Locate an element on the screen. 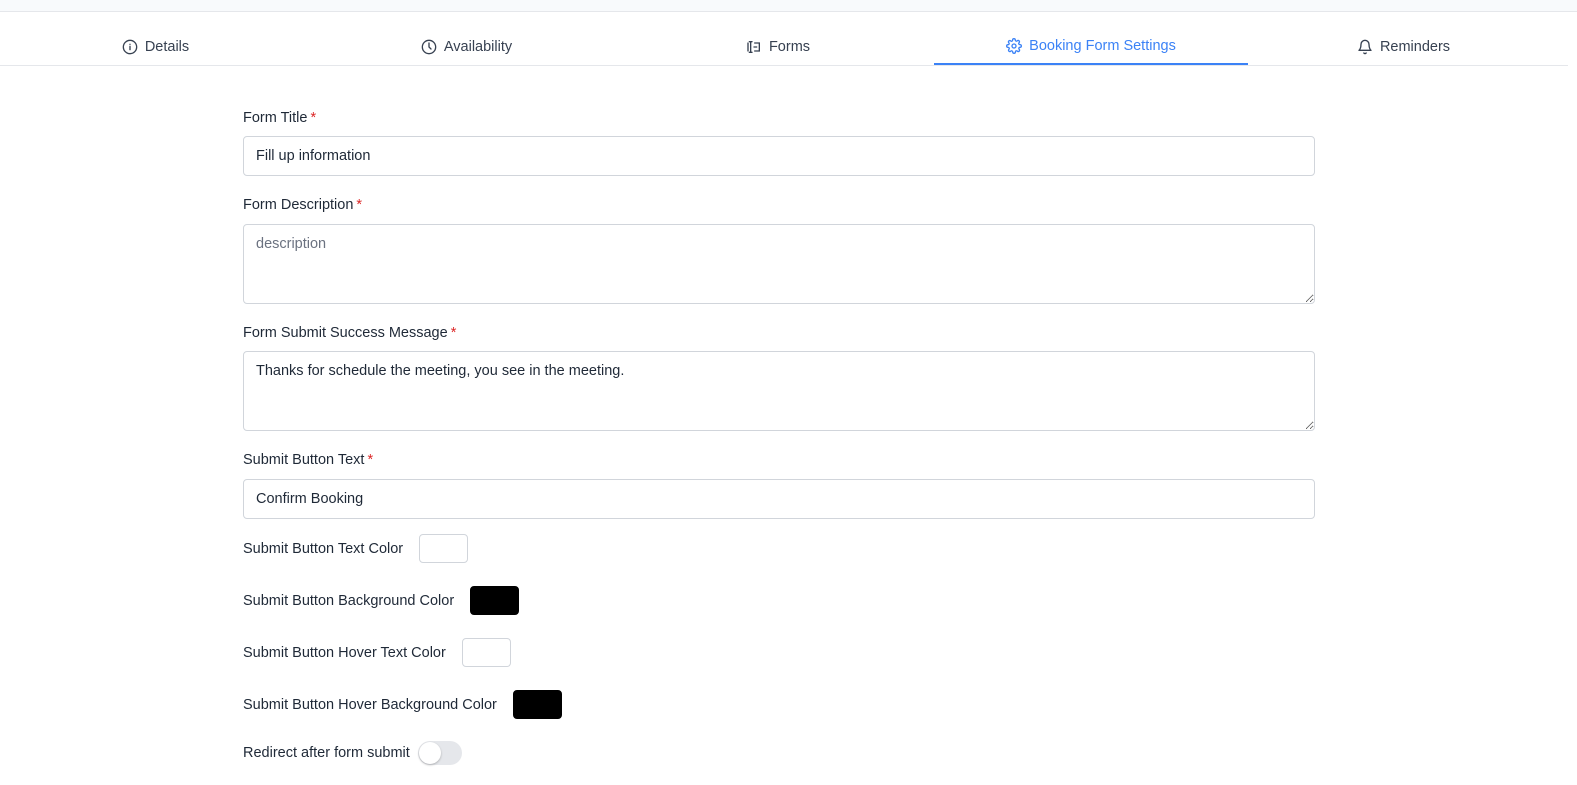  hover-bg-color-swatch is located at coordinates (537, 704).